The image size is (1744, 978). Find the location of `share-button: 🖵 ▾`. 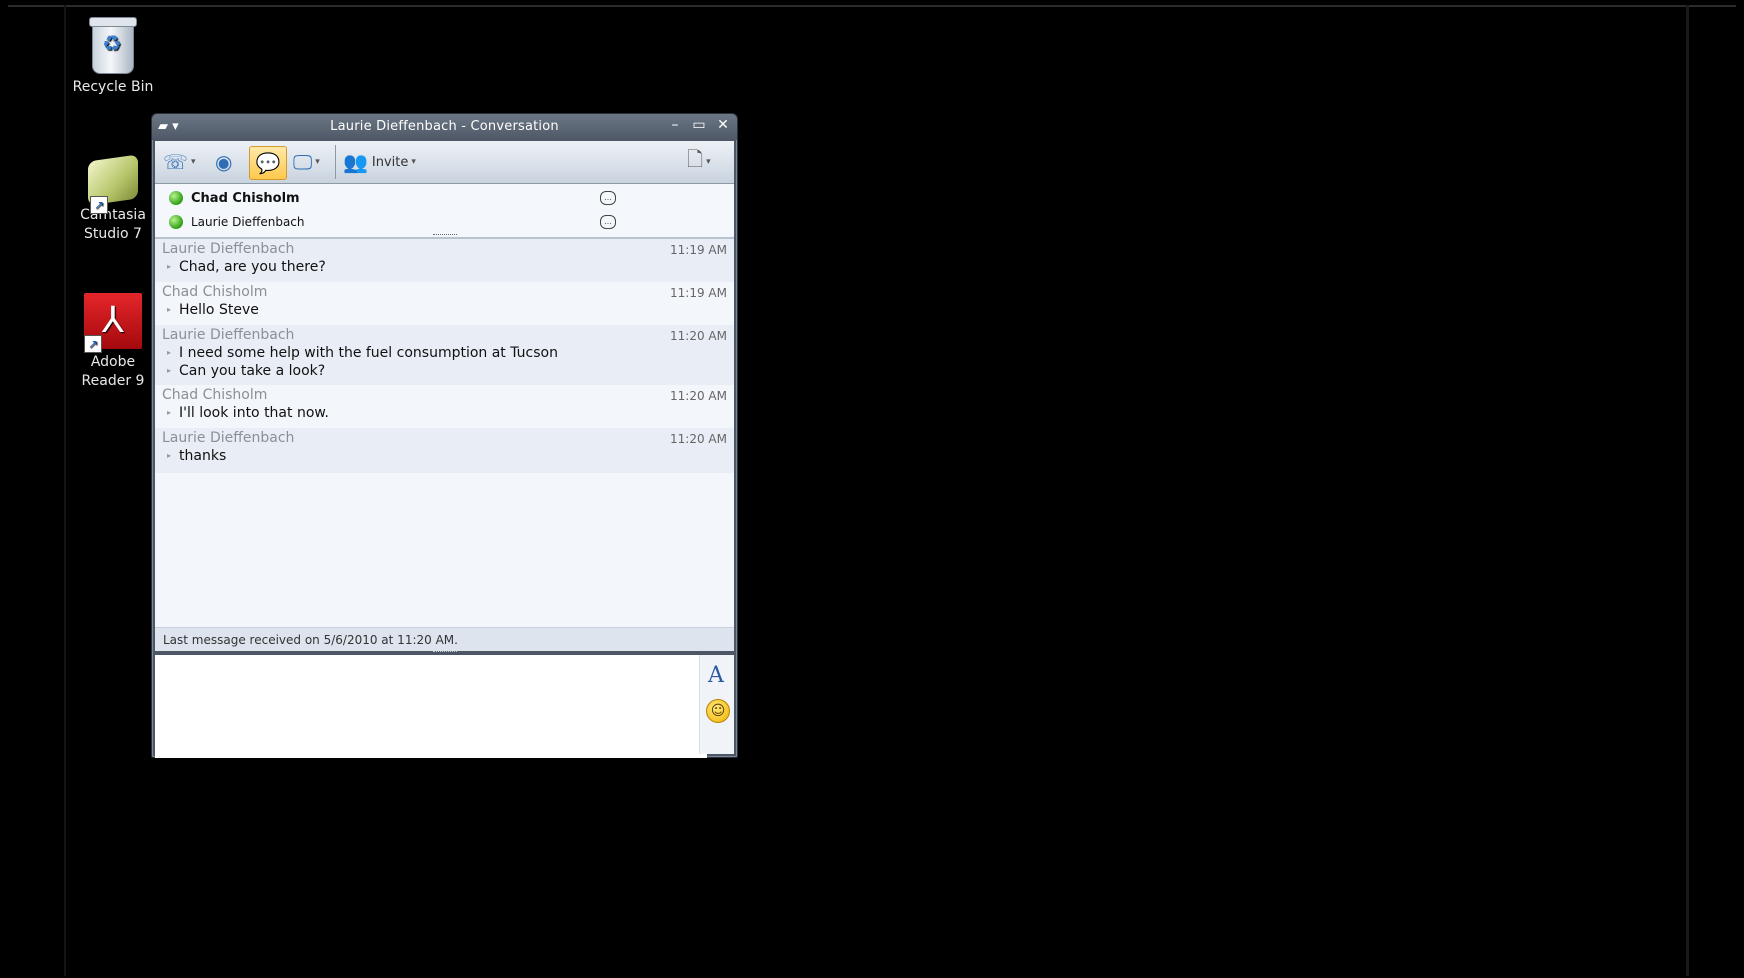

share-button: 🖵 ▾ is located at coordinates (306, 162).